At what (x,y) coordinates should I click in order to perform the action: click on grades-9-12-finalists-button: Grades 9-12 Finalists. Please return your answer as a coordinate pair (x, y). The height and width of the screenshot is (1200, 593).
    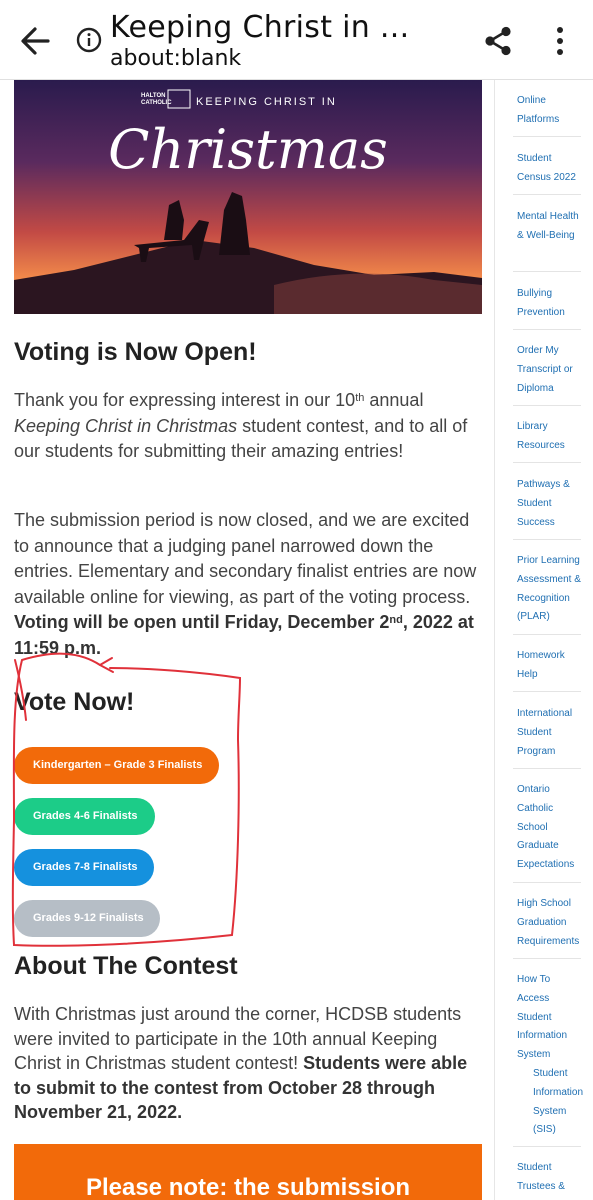
    Looking at the image, I should click on (87, 918).